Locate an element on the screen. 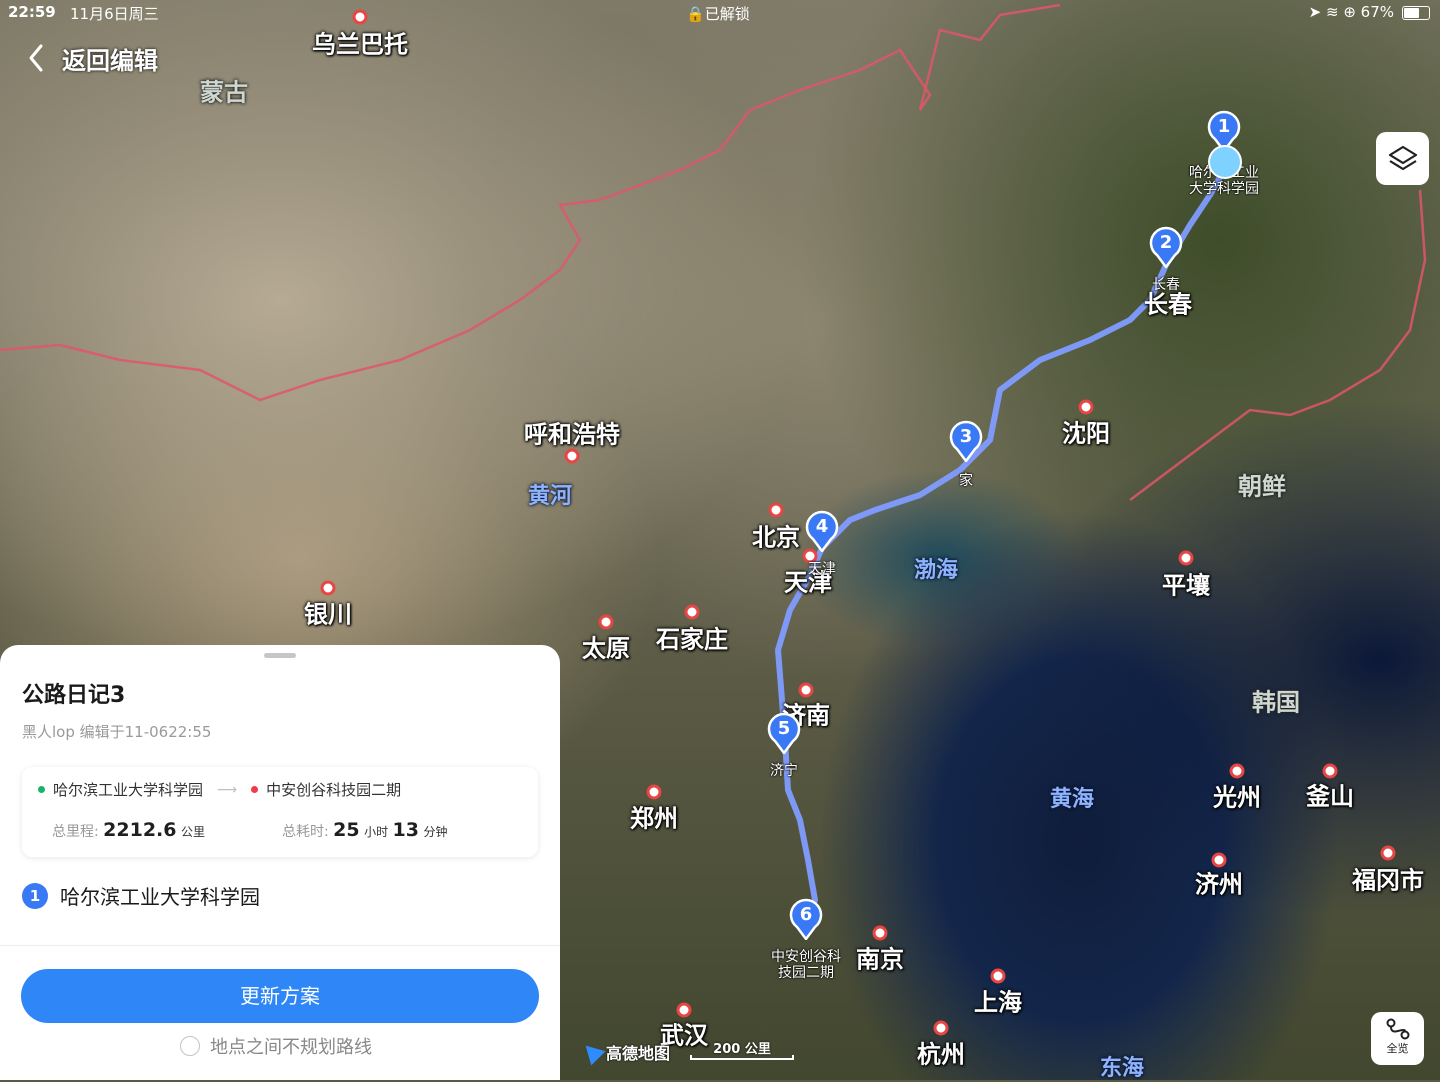 This screenshot has width=1440, height=1082. map-label-city: 太原 is located at coordinates (606, 648).